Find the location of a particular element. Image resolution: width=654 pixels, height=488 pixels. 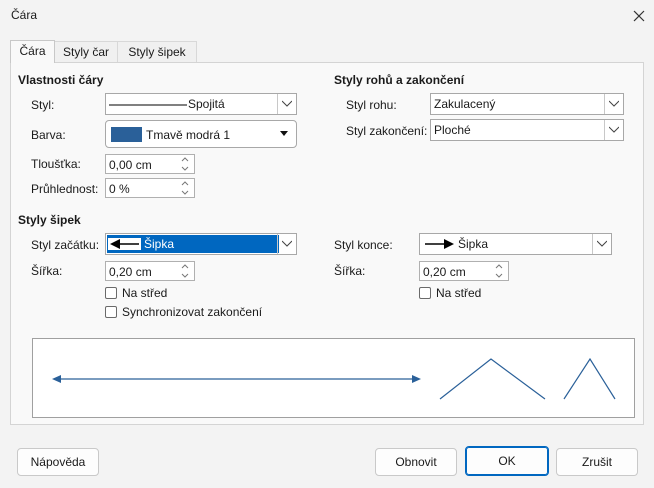

cap-style-value: Ploché is located at coordinates (452, 130).